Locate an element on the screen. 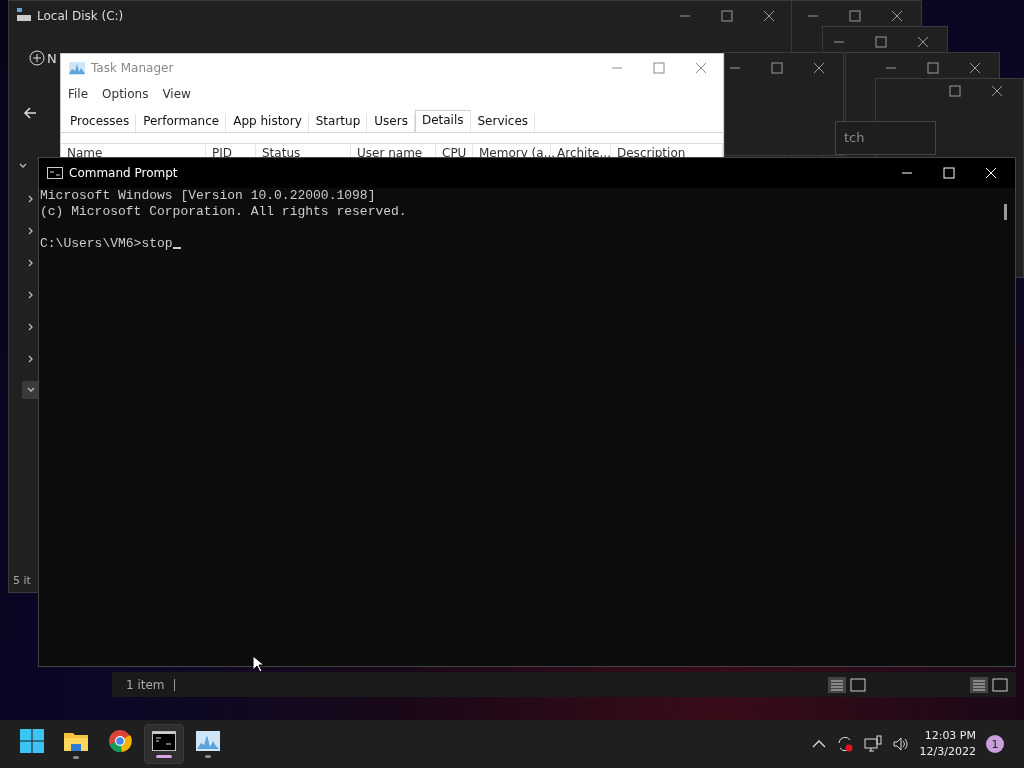 This screenshot has width=1024, height=768. menu-item: File is located at coordinates (78, 94).